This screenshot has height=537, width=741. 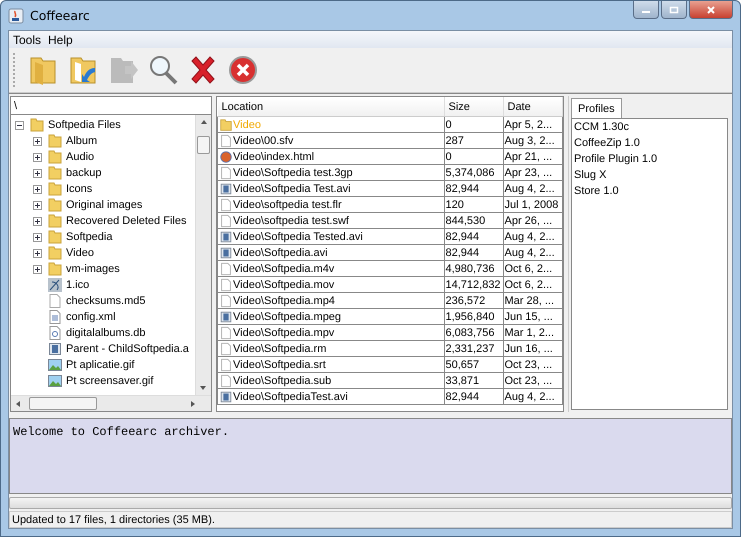 What do you see at coordinates (106, 301) in the screenshot?
I see `tree-label: checksums.md5` at bounding box center [106, 301].